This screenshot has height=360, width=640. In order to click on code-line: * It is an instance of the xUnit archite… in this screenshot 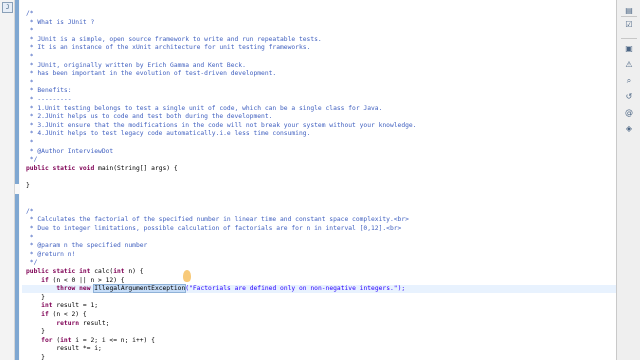, I will do `click(168, 48)`.